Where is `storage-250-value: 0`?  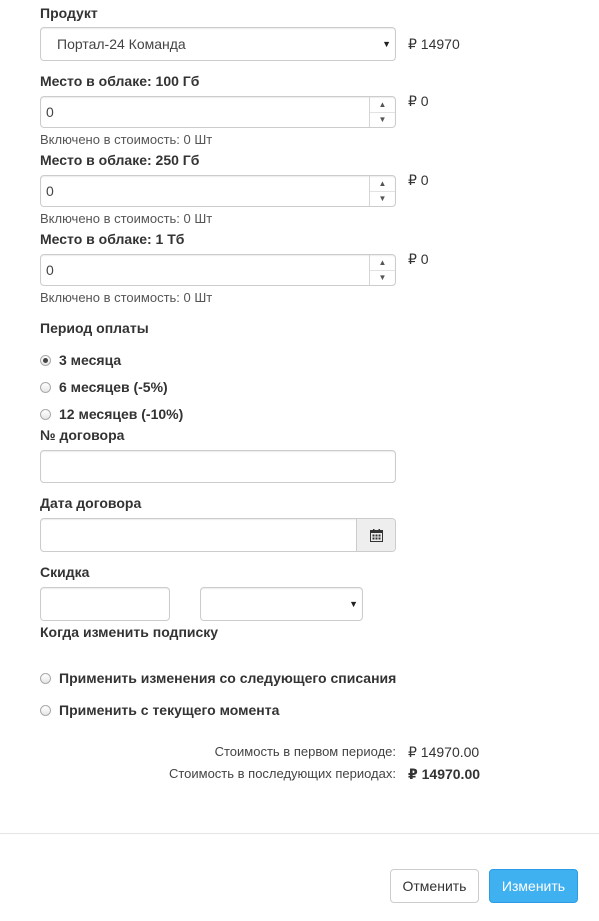 storage-250-value: 0 is located at coordinates (50, 191).